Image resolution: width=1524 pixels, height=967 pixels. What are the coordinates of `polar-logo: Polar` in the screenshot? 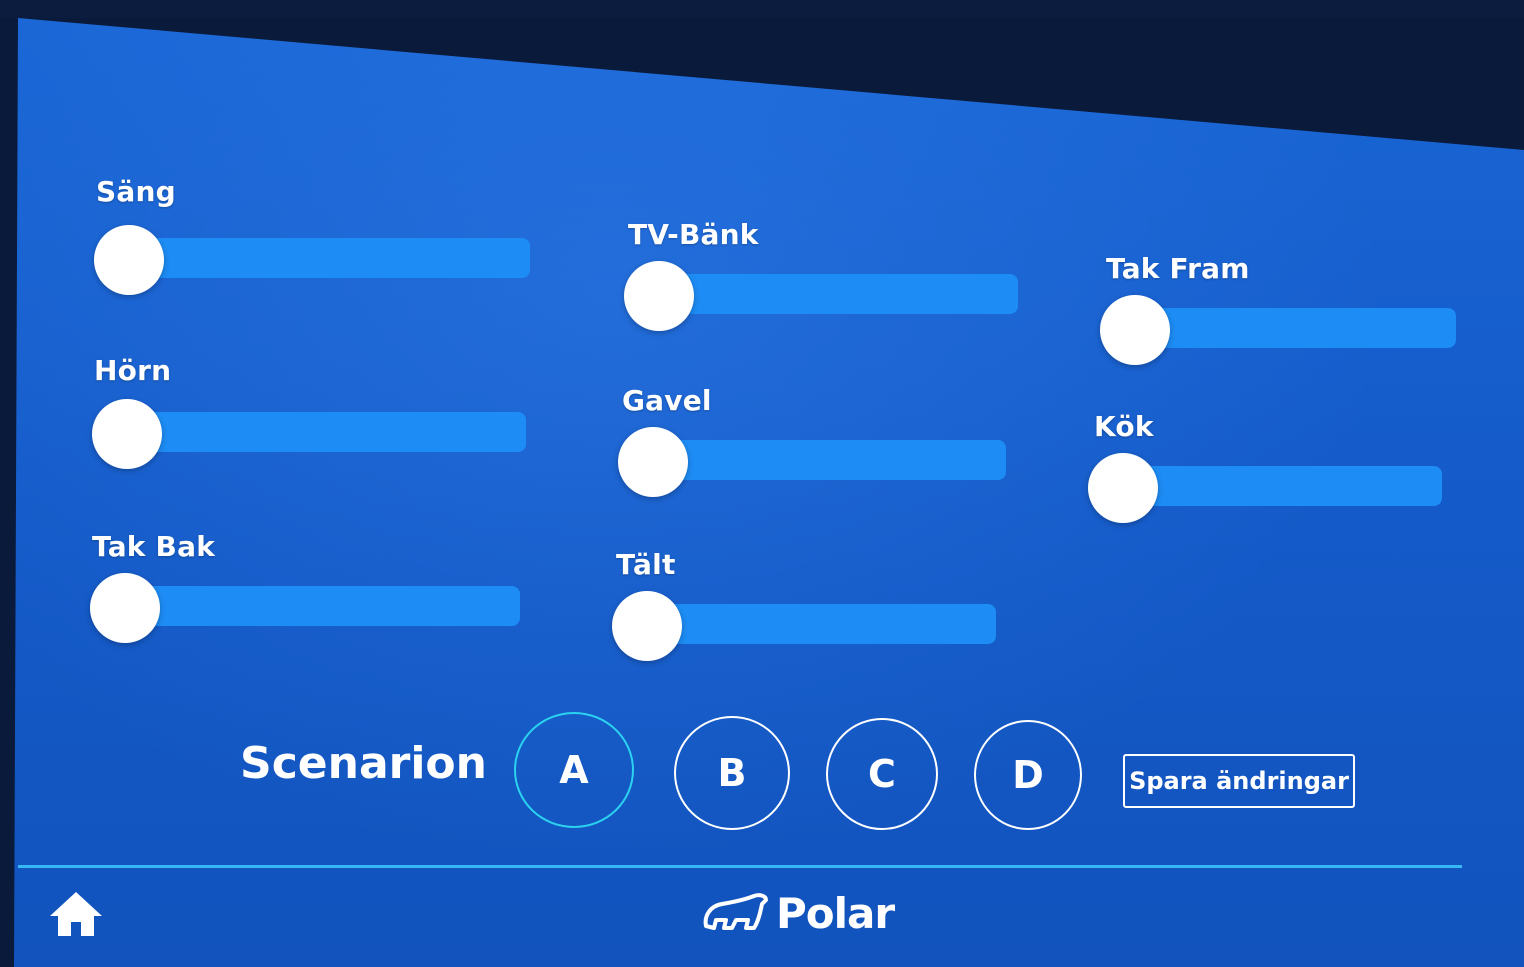 It's located at (797, 913).